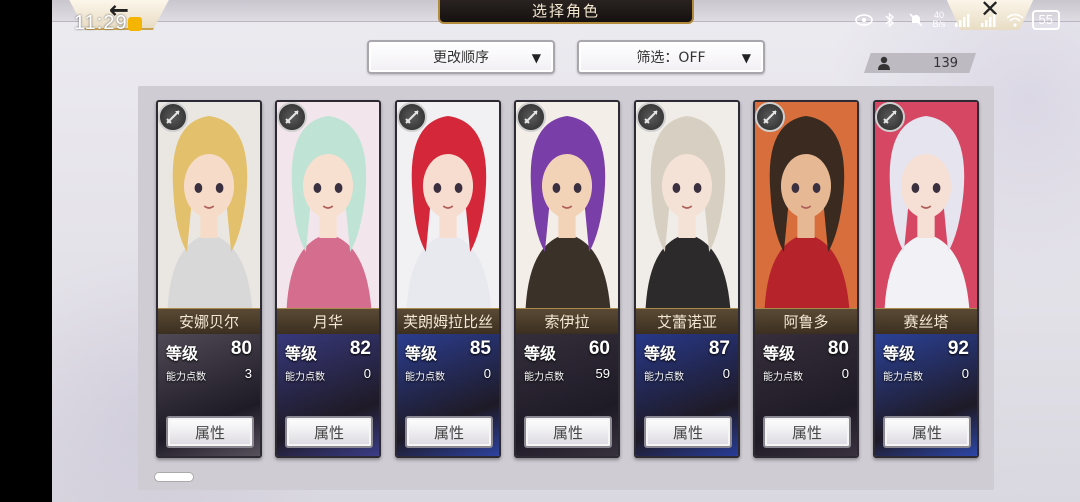 The image size is (1080, 502). I want to click on level-value: 60, so click(599, 348).